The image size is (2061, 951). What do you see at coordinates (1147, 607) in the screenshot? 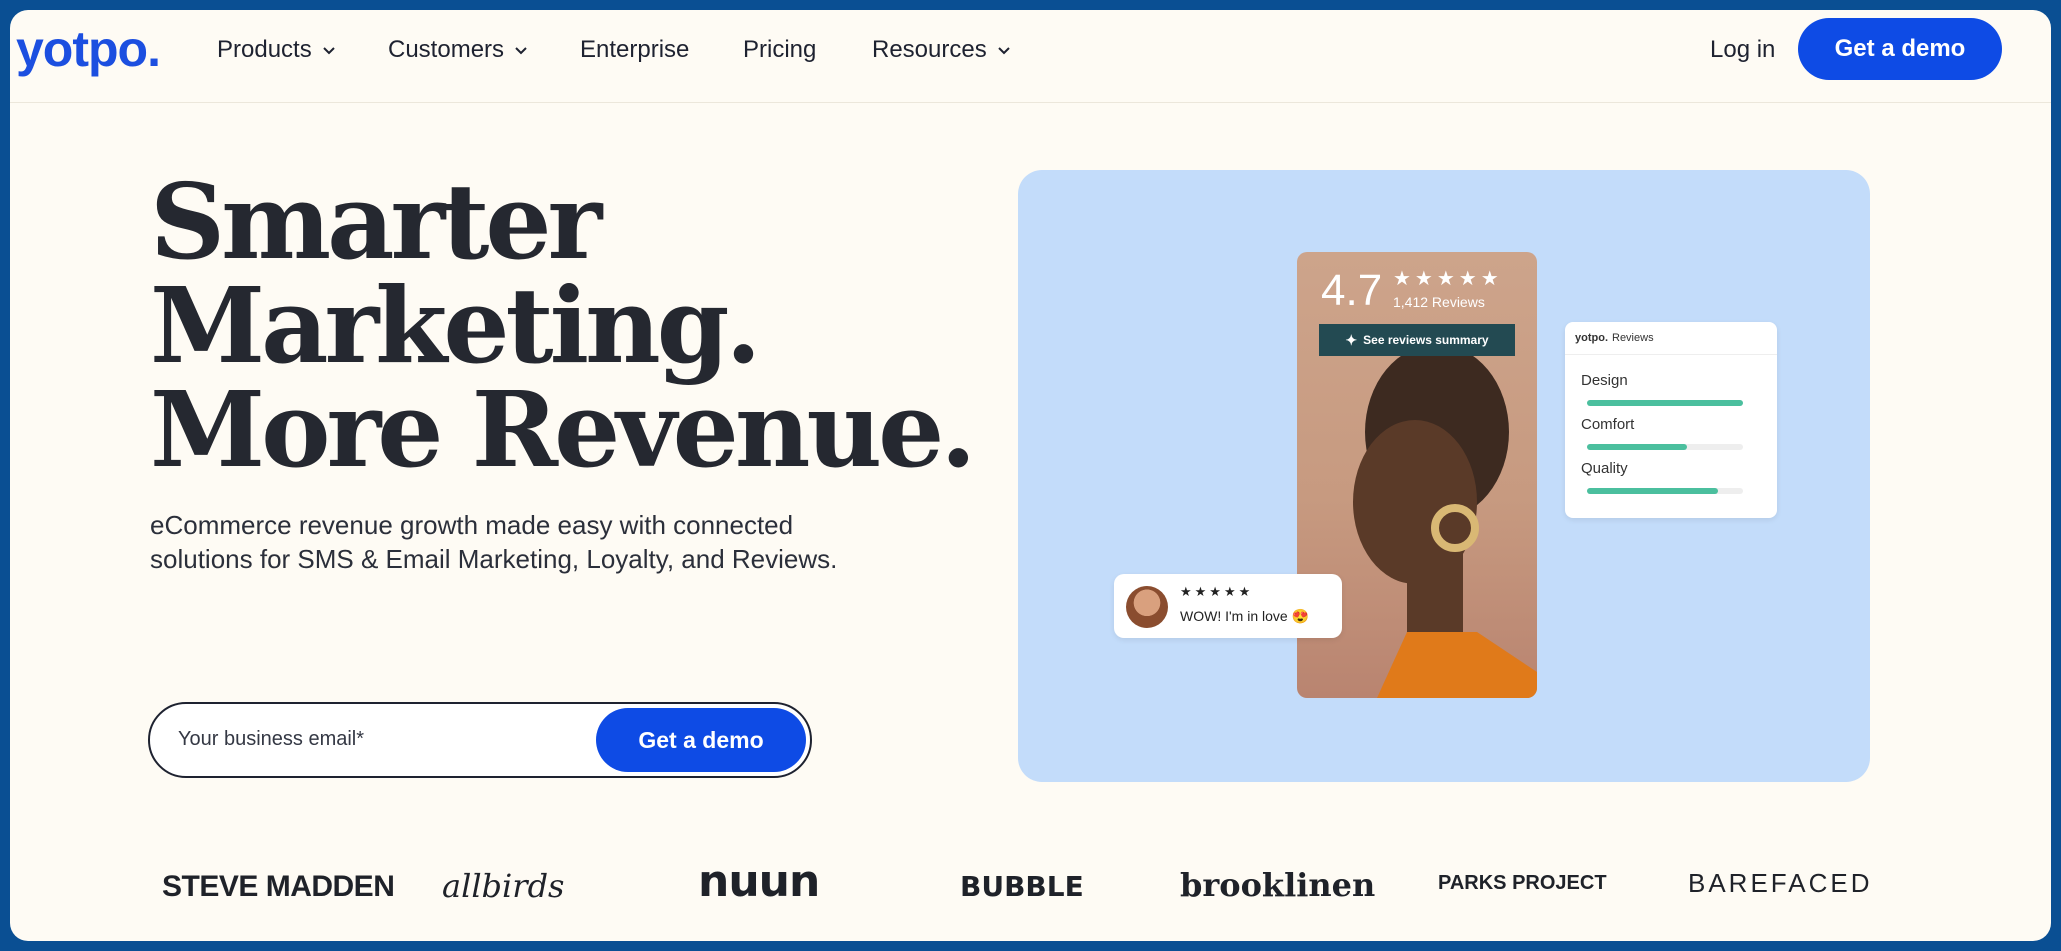
I see `reviewer-avatar` at bounding box center [1147, 607].